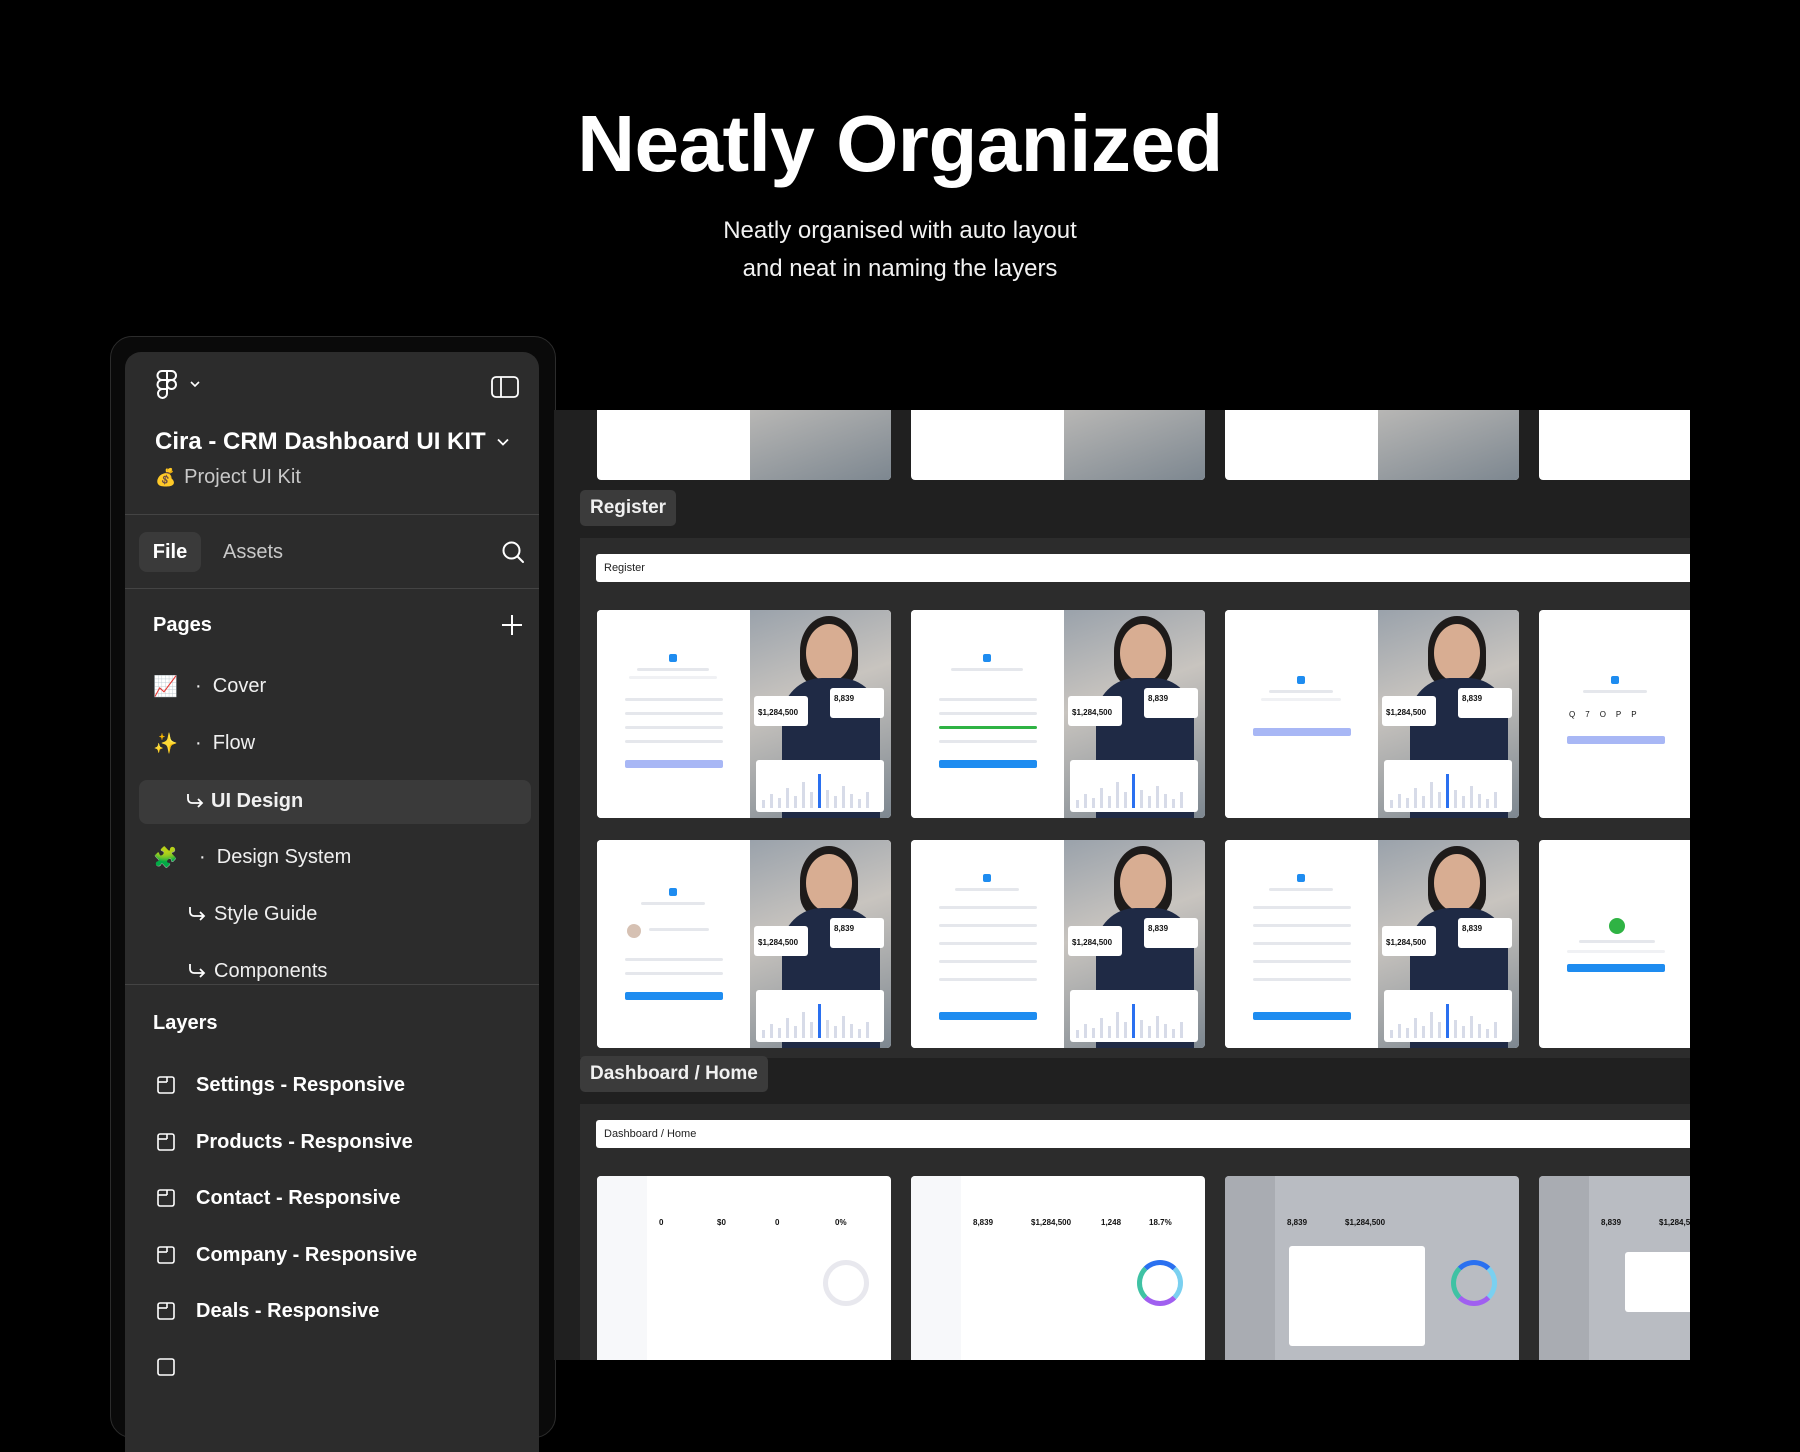 This screenshot has width=1800, height=1452. Describe the element at coordinates (512, 625) in the screenshot. I see `add-page-icon` at that location.